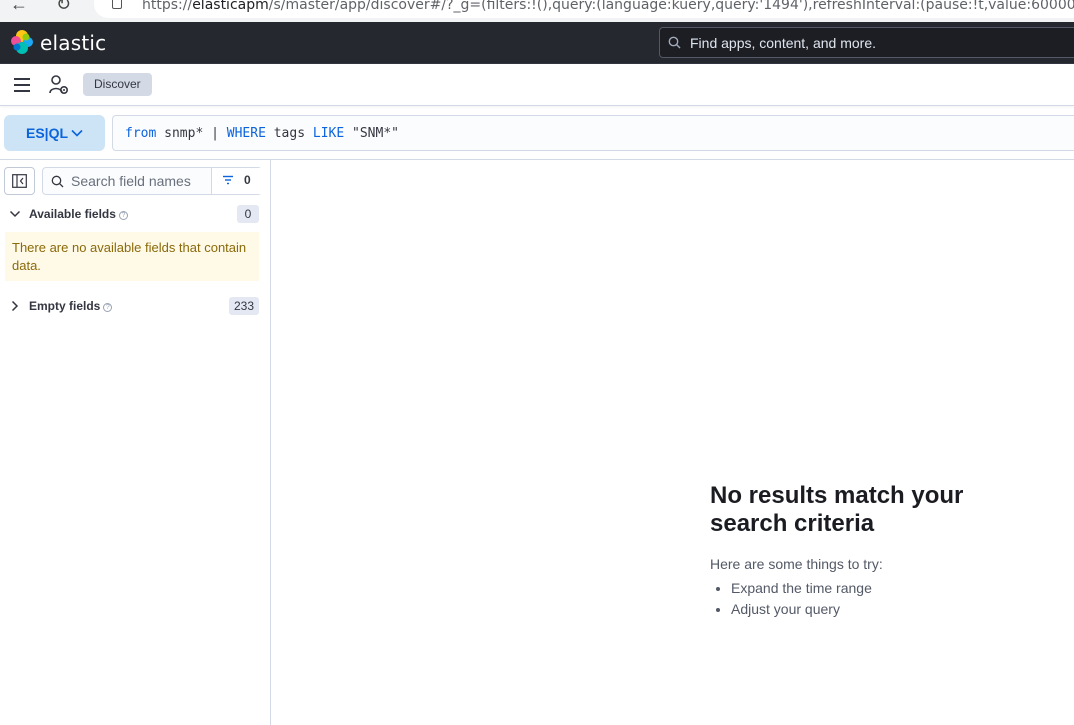  I want to click on esql-language-button: ES|QL, so click(54, 133).